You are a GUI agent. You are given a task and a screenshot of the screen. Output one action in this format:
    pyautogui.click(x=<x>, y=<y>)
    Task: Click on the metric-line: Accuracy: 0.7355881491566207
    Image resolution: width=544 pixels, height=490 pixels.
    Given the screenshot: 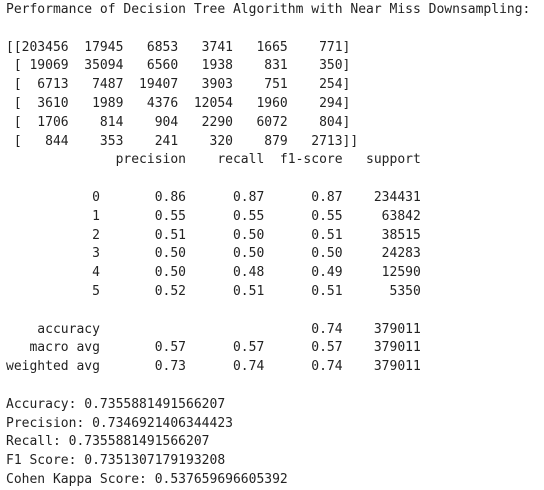 What is the action you would take?
    pyautogui.click(x=116, y=404)
    